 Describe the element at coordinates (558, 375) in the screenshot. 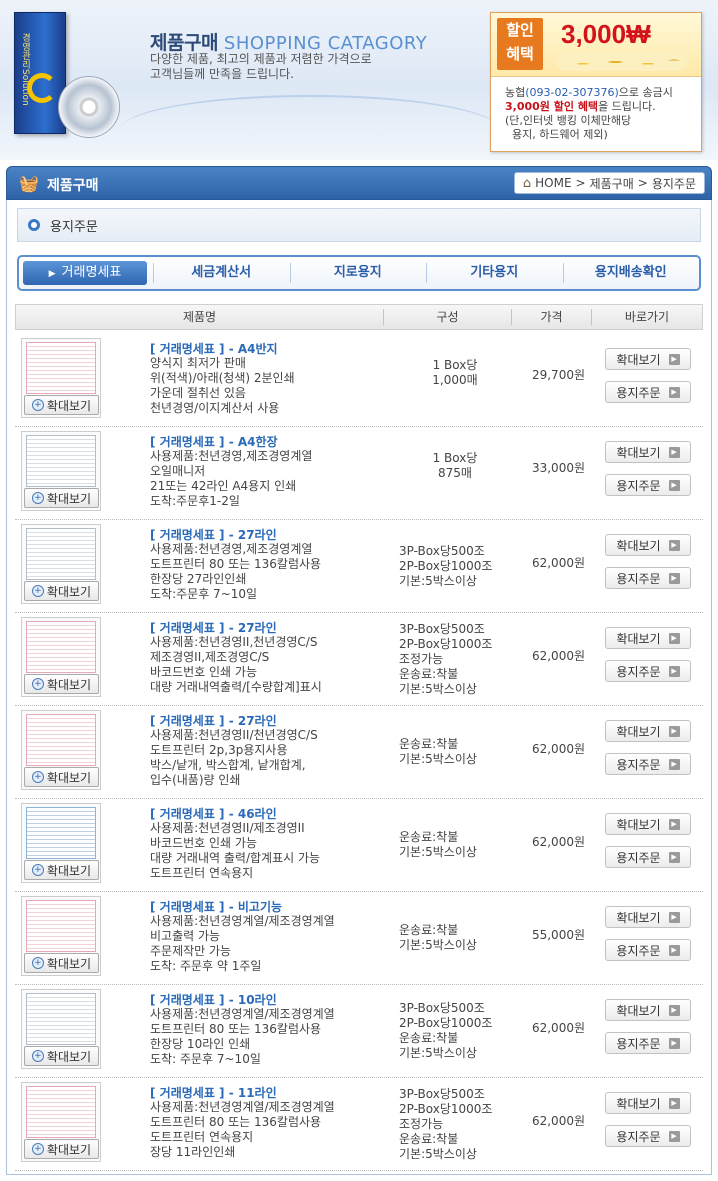

I see `product-price: 29,700원` at that location.